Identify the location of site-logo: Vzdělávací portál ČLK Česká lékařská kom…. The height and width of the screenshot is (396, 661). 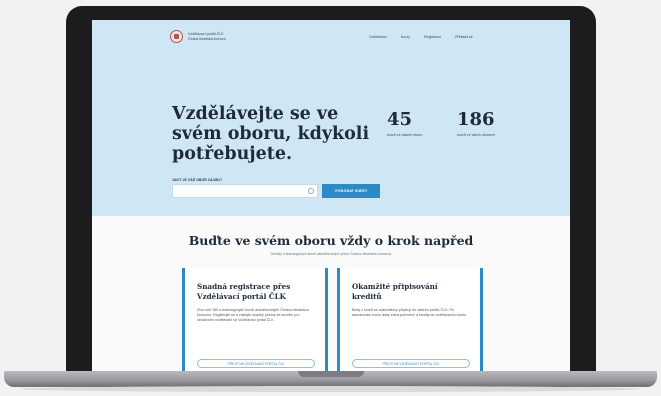
(205, 36).